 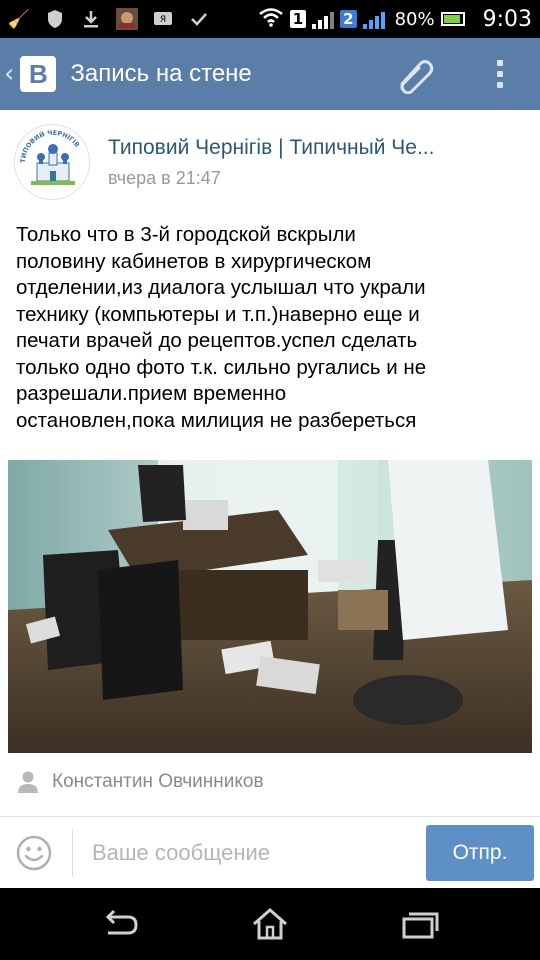 What do you see at coordinates (452, 19) in the screenshot?
I see `battery-icon` at bounding box center [452, 19].